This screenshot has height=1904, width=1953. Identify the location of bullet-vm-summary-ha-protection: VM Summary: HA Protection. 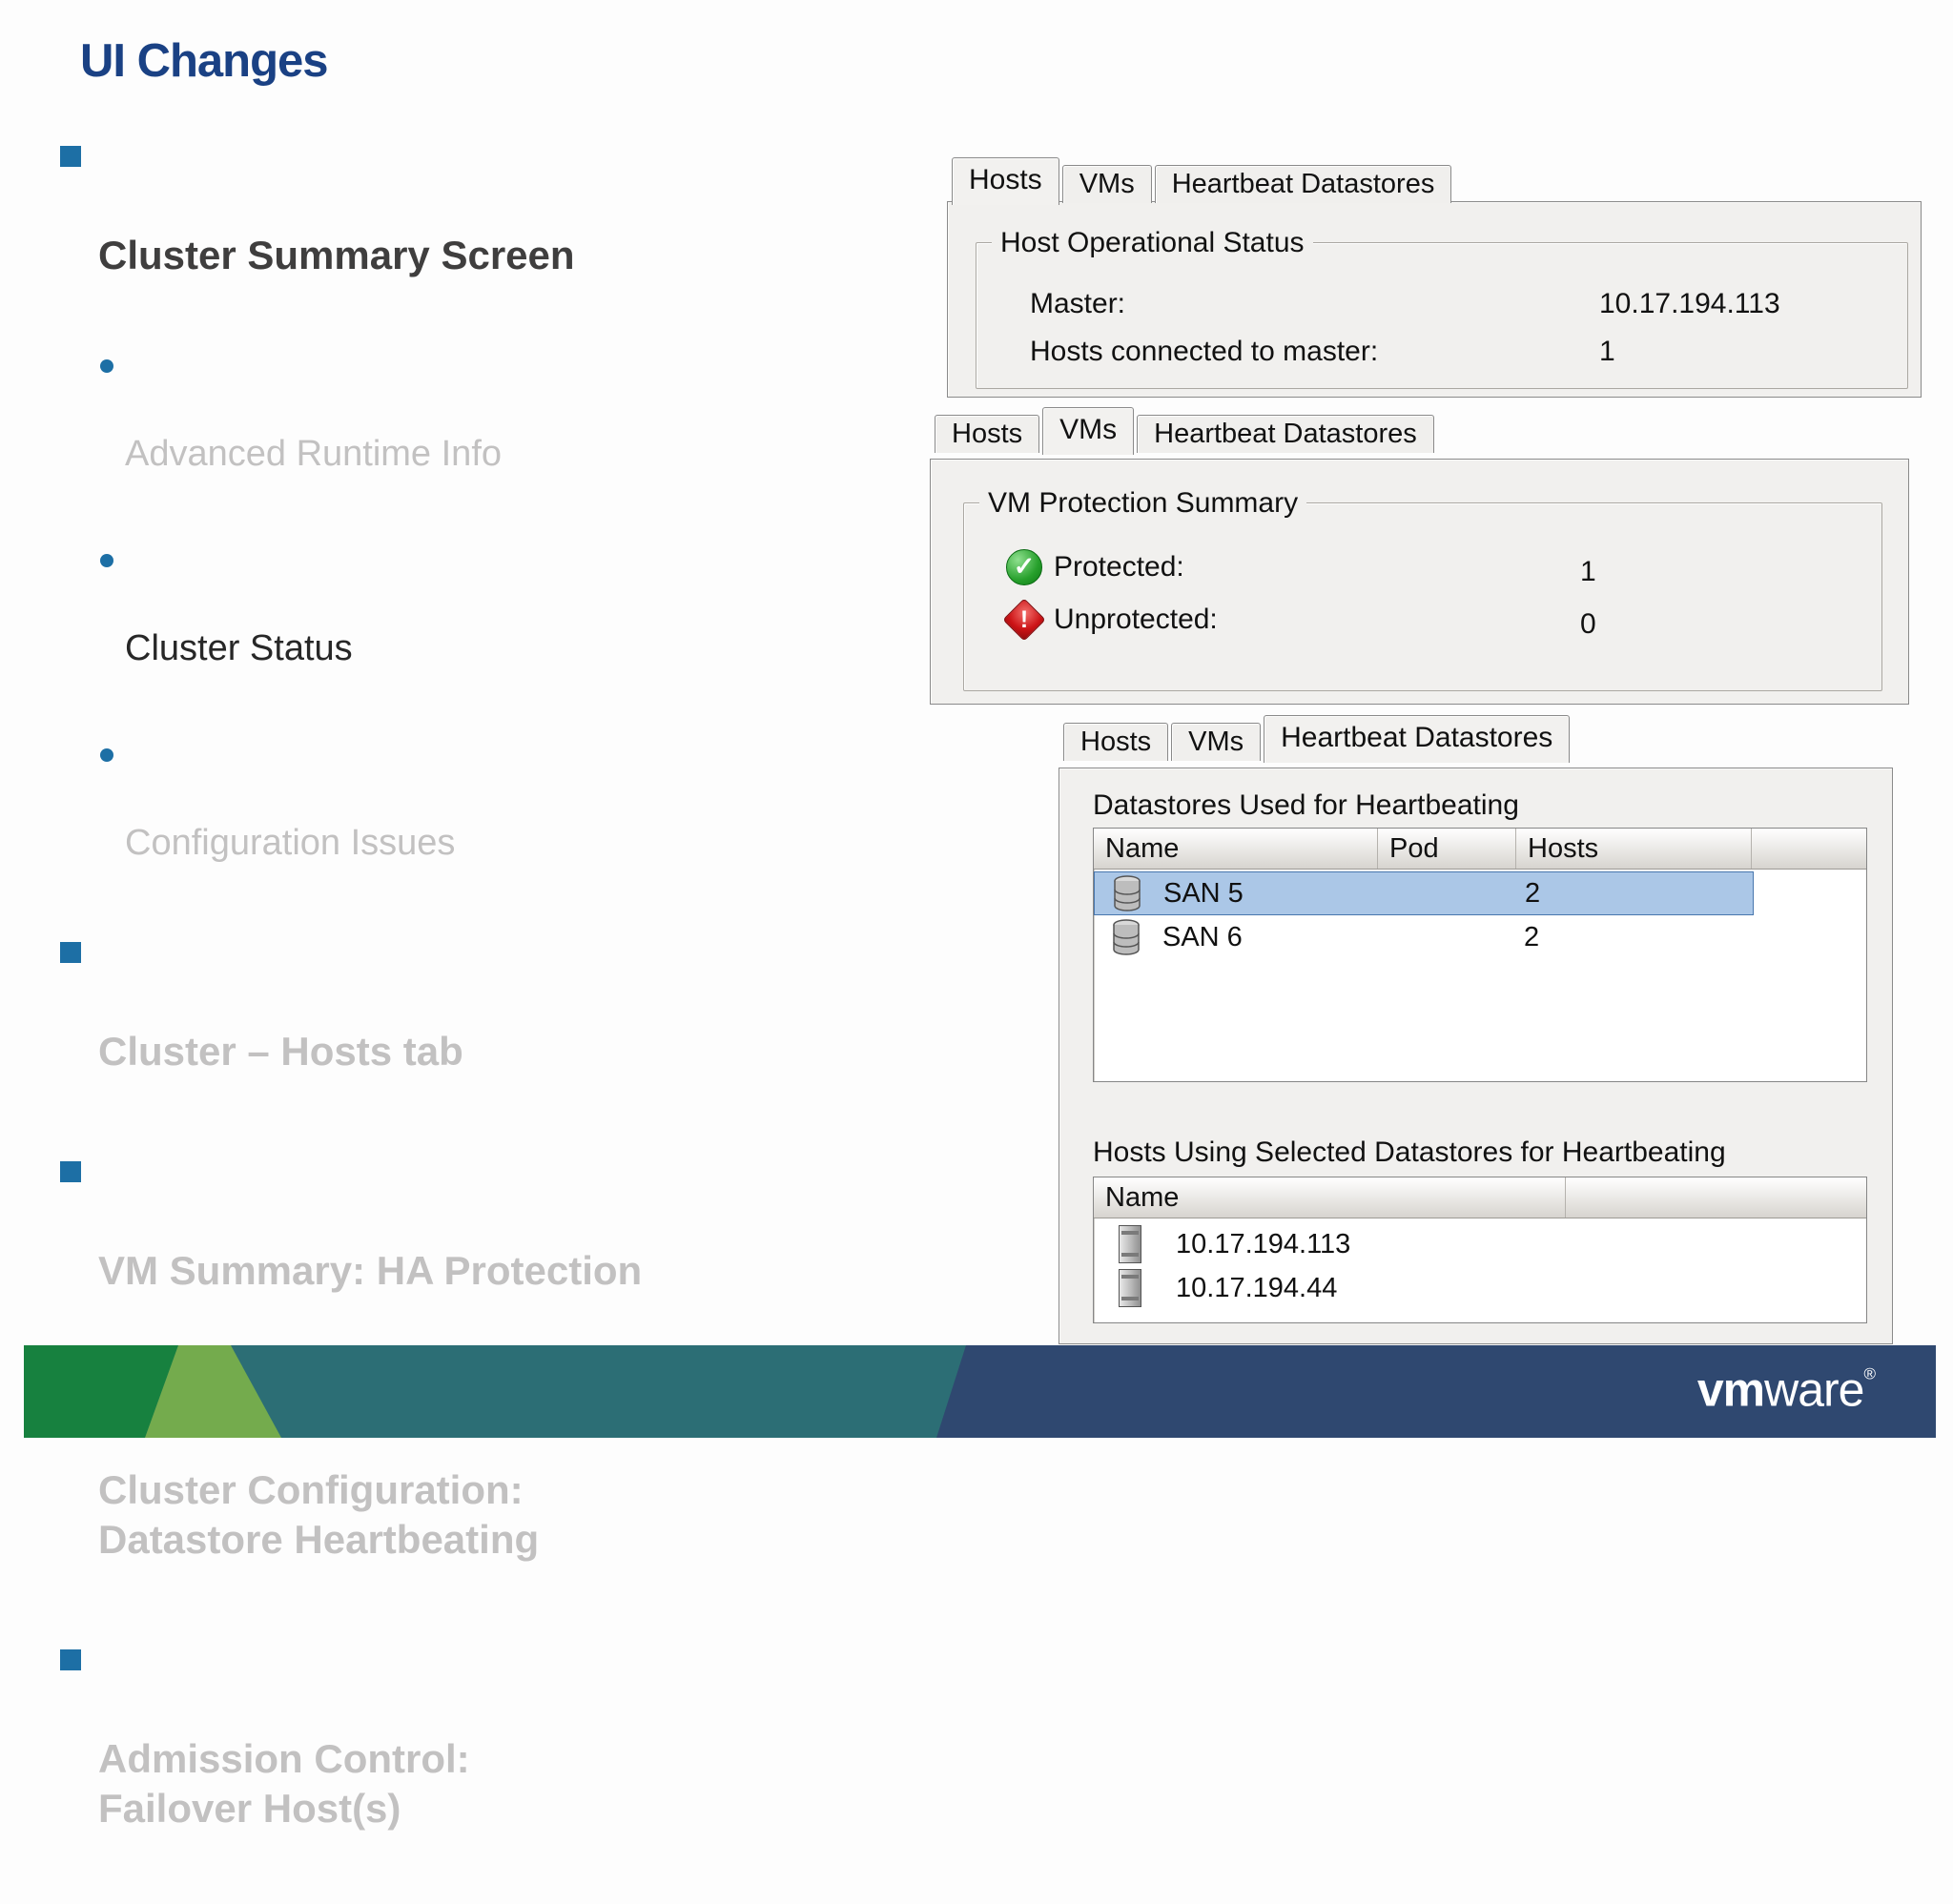
(403, 1246).